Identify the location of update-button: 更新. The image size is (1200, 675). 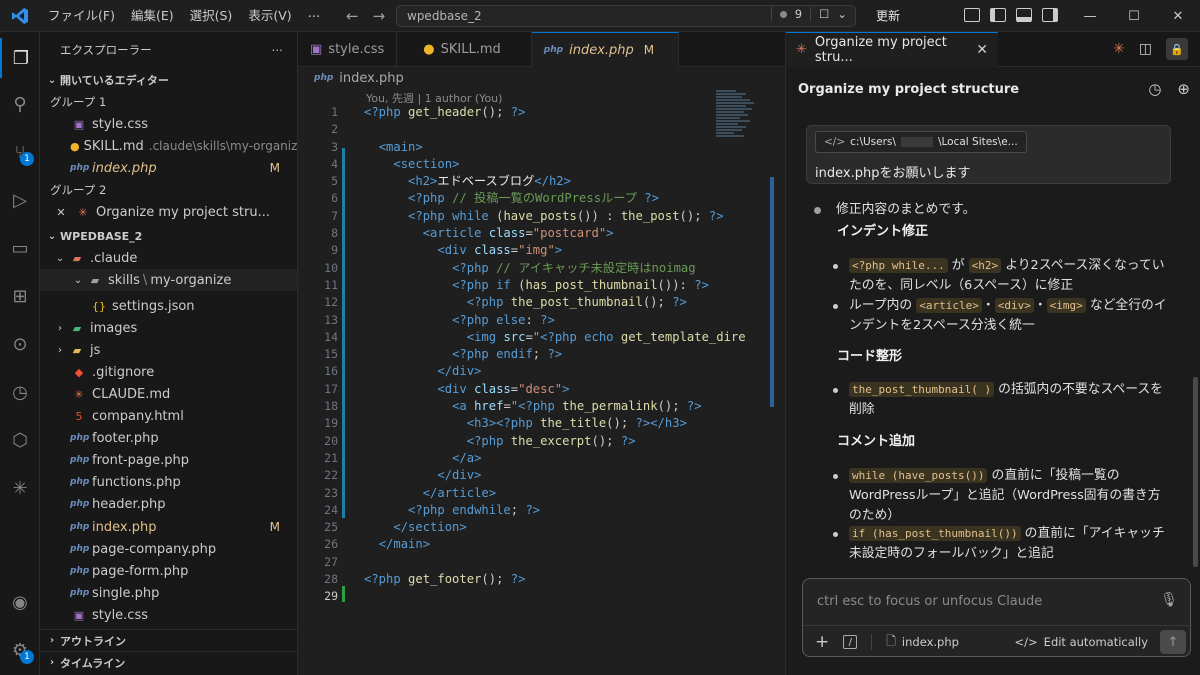
(888, 16).